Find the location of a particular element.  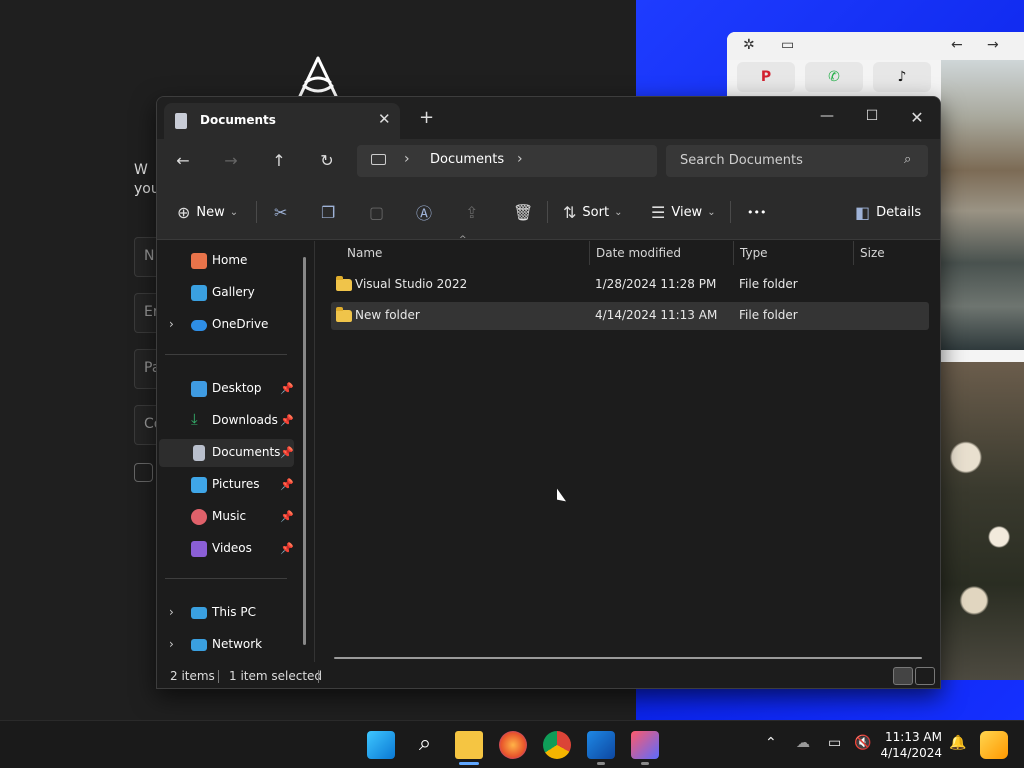

file-explorer-icon is located at coordinates (469, 745).